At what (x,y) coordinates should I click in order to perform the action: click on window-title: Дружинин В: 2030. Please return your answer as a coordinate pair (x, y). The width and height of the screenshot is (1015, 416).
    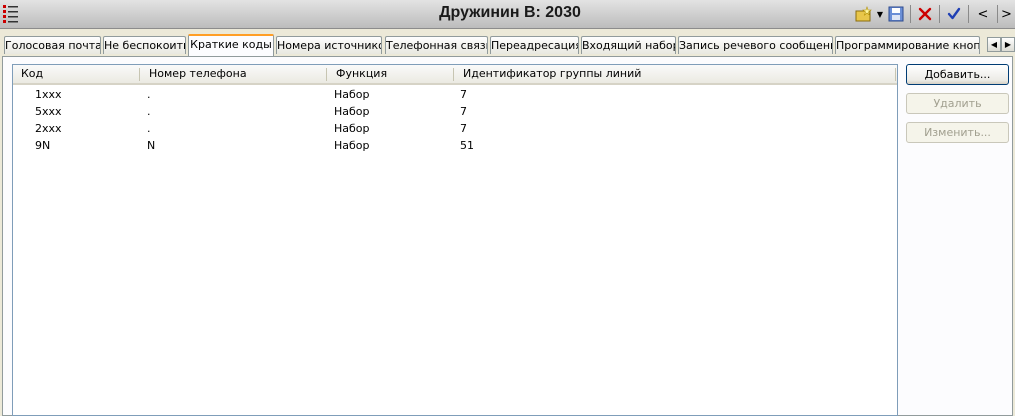
    Looking at the image, I should click on (510, 12).